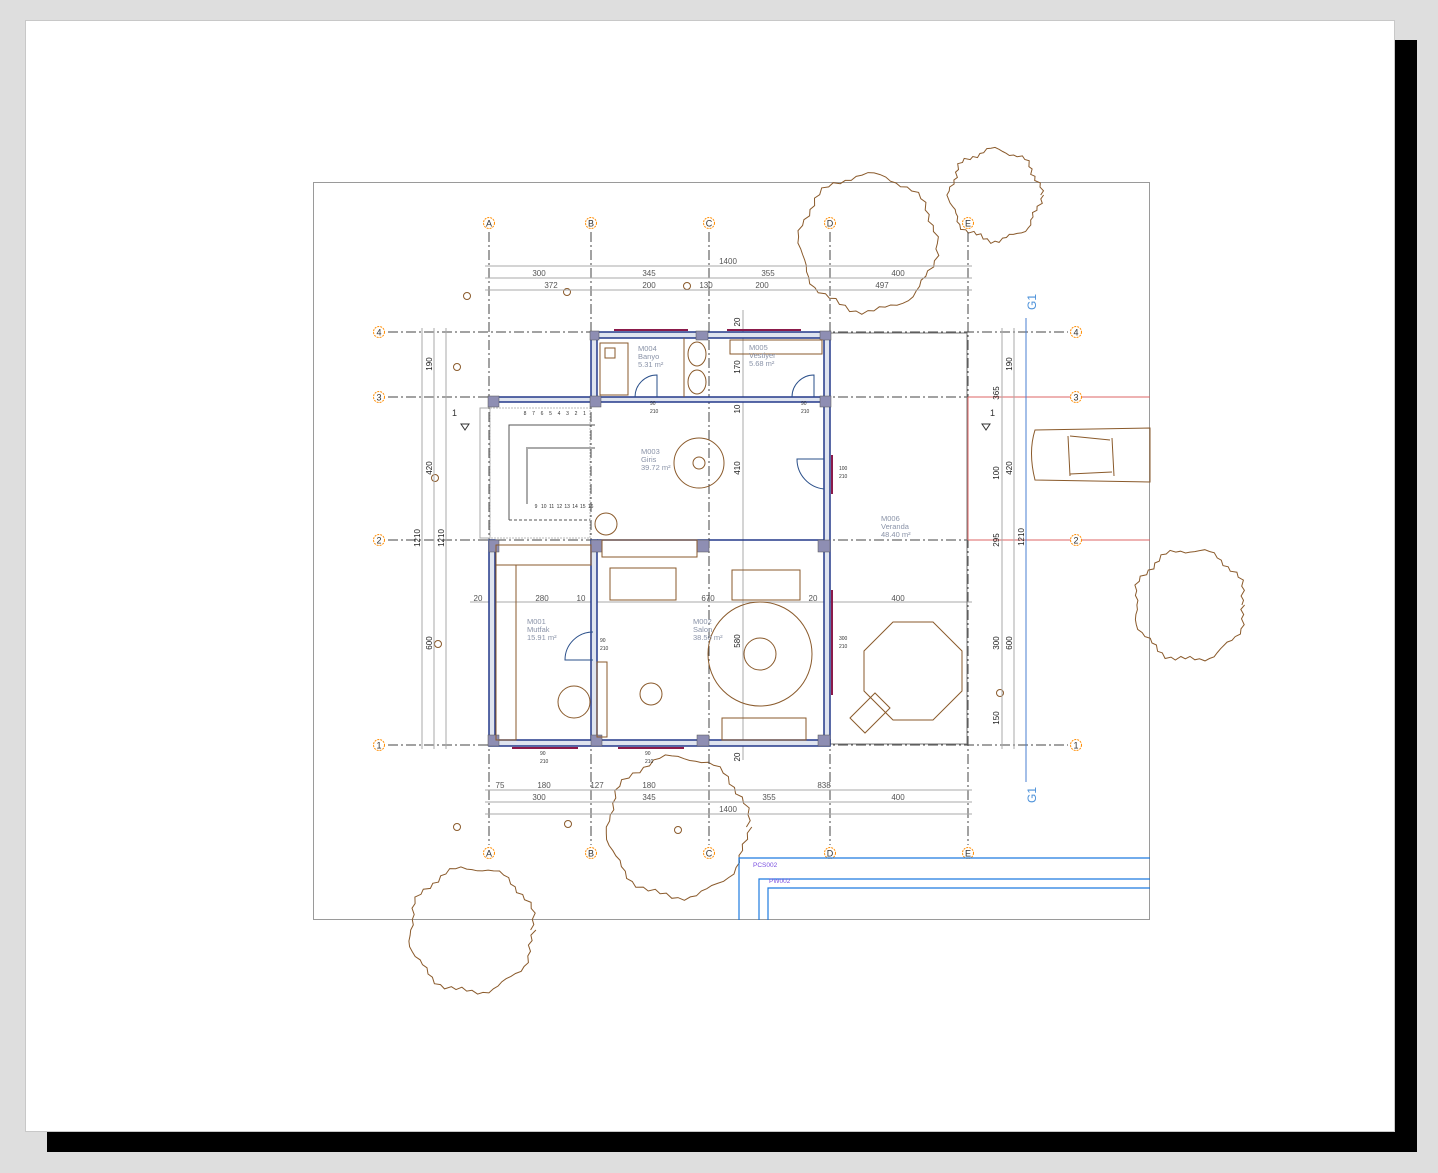  Describe the element at coordinates (429, 643) in the screenshot. I see `dim-left-segment: 600` at that location.